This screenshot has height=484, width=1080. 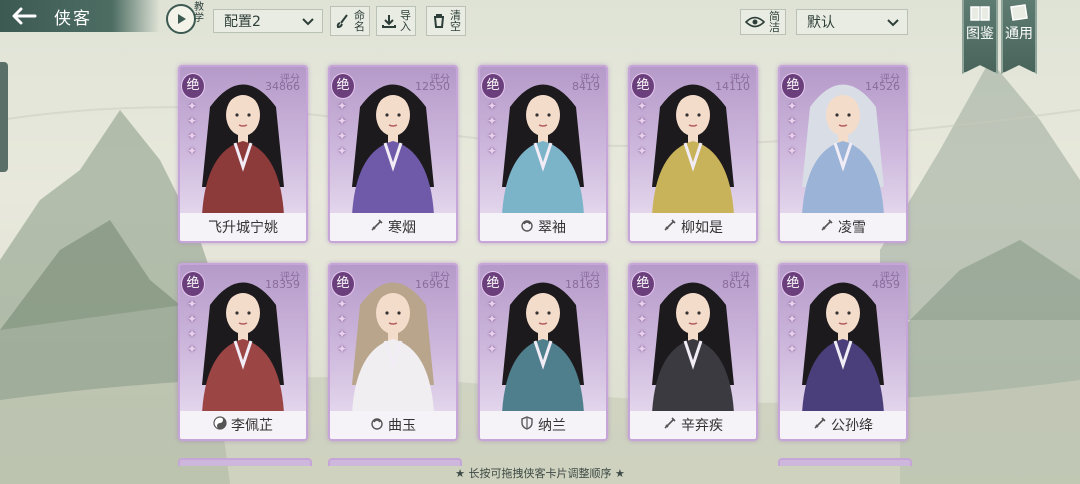 What do you see at coordinates (582, 284) in the screenshot?
I see `score-value: 18163` at bounding box center [582, 284].